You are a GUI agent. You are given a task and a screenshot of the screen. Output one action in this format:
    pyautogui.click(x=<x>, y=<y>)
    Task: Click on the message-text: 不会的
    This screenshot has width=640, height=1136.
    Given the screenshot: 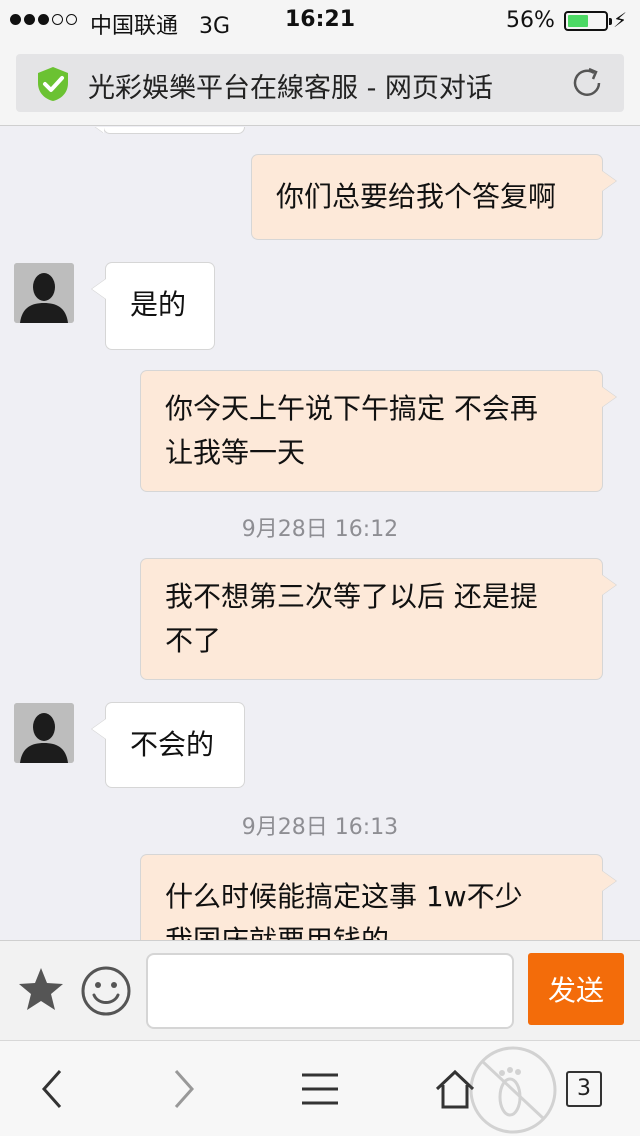 What is the action you would take?
    pyautogui.click(x=172, y=744)
    